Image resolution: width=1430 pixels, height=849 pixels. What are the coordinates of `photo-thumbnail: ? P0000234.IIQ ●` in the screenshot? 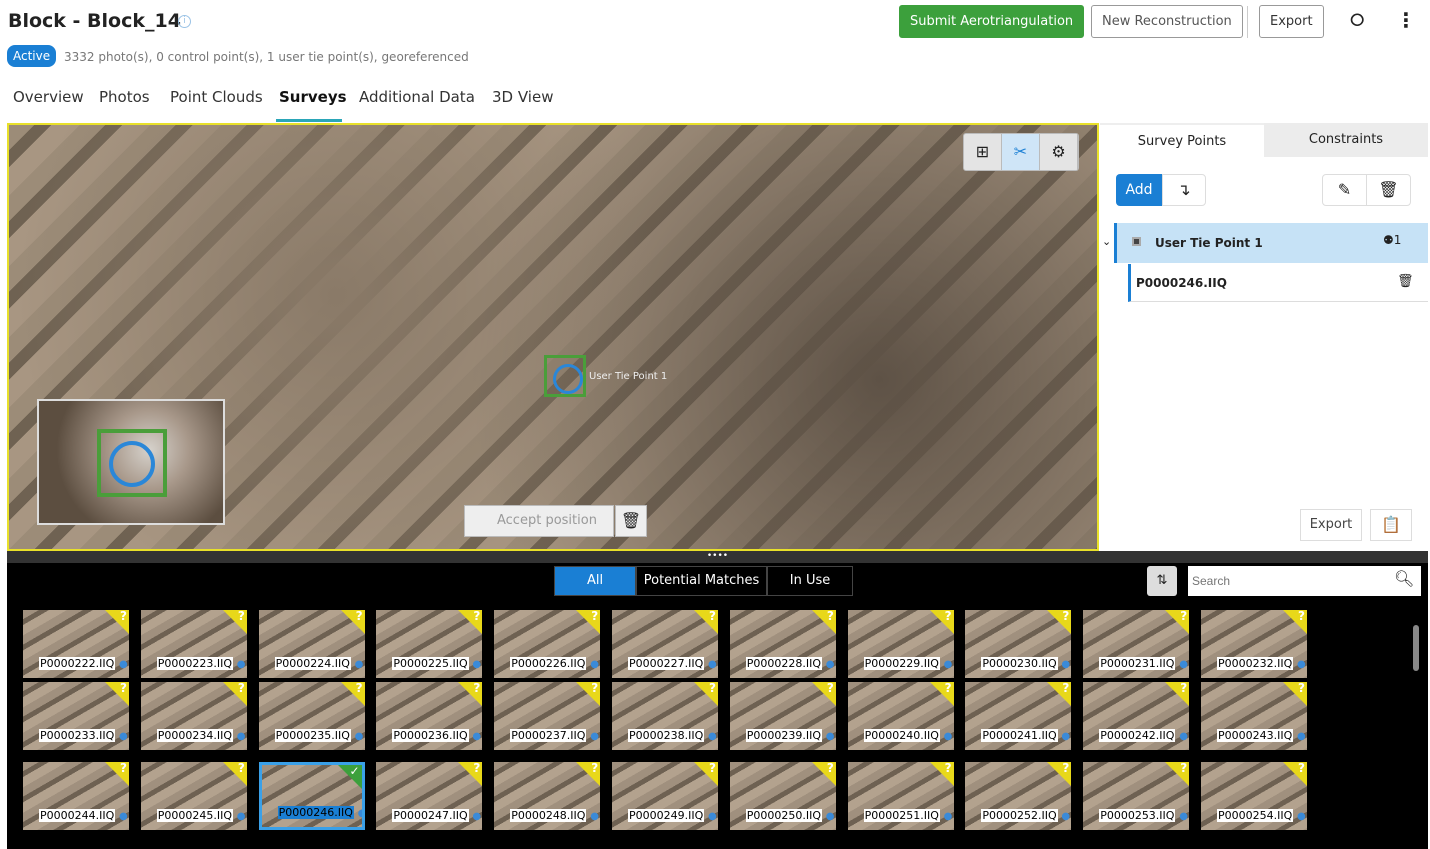 It's located at (193, 716).